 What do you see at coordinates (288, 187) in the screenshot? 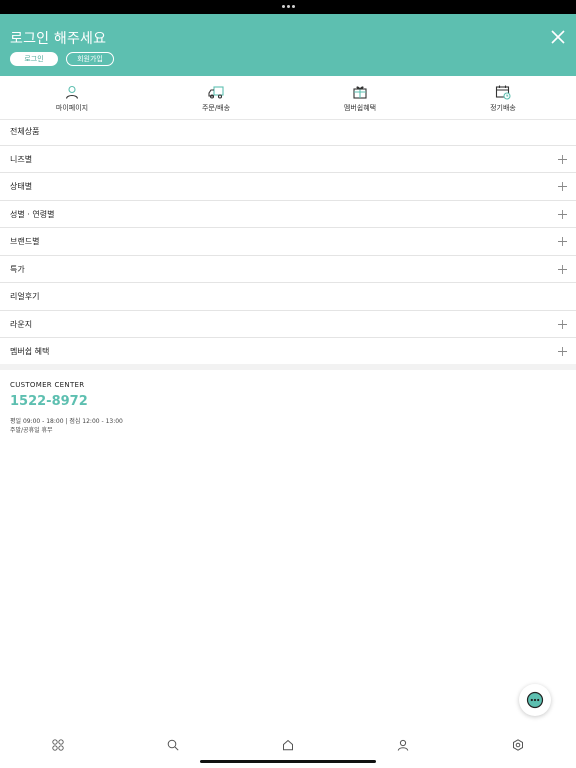
I see `menu-item-by-condition: 상태별` at bounding box center [288, 187].